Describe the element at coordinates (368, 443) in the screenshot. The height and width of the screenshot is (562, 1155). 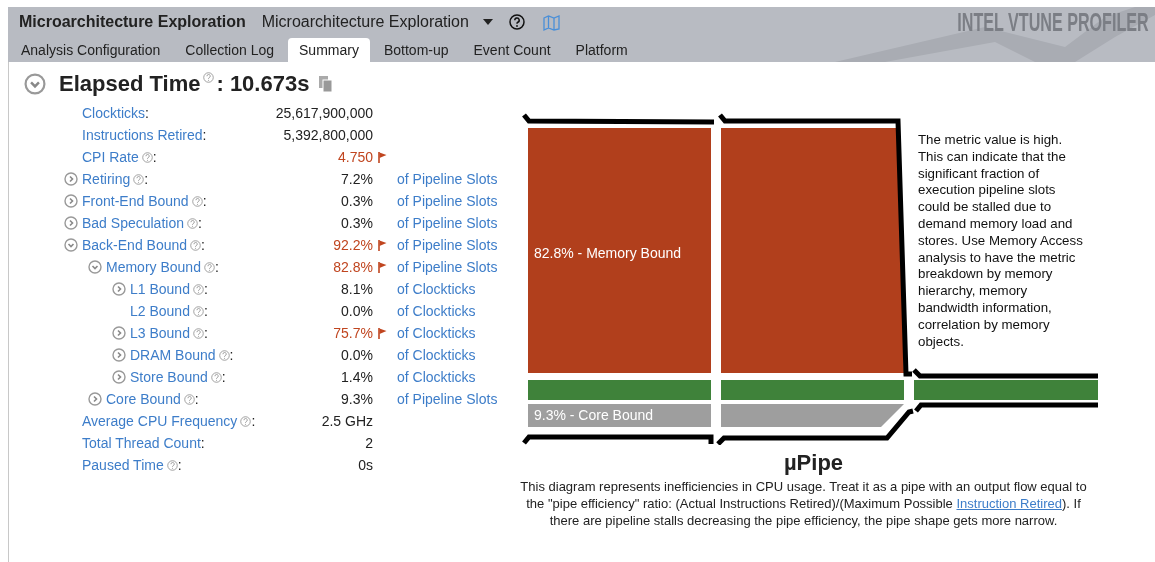
I see `metric-value: 2` at that location.